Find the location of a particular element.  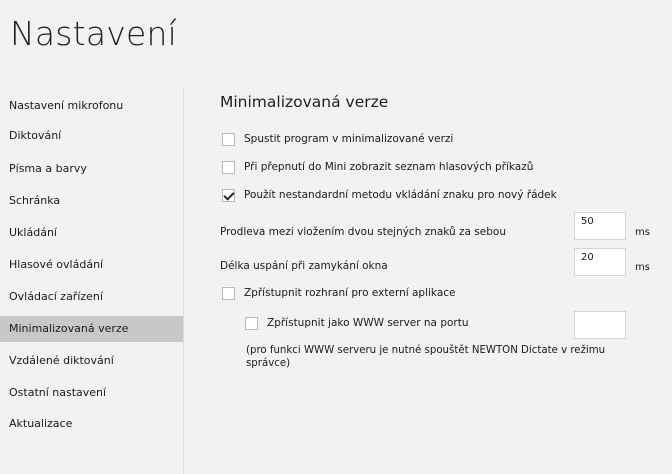

sidebar-item-control-devices: Ovládací zařízení is located at coordinates (91, 297).